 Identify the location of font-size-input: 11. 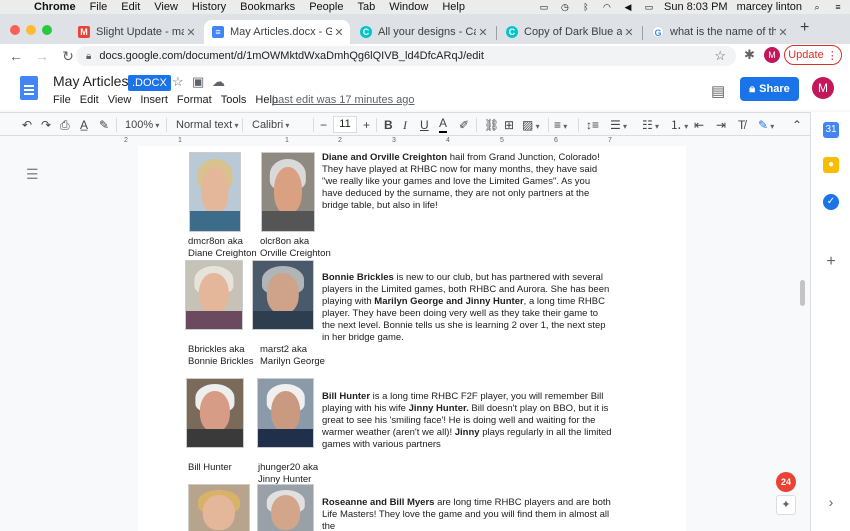
(345, 124).